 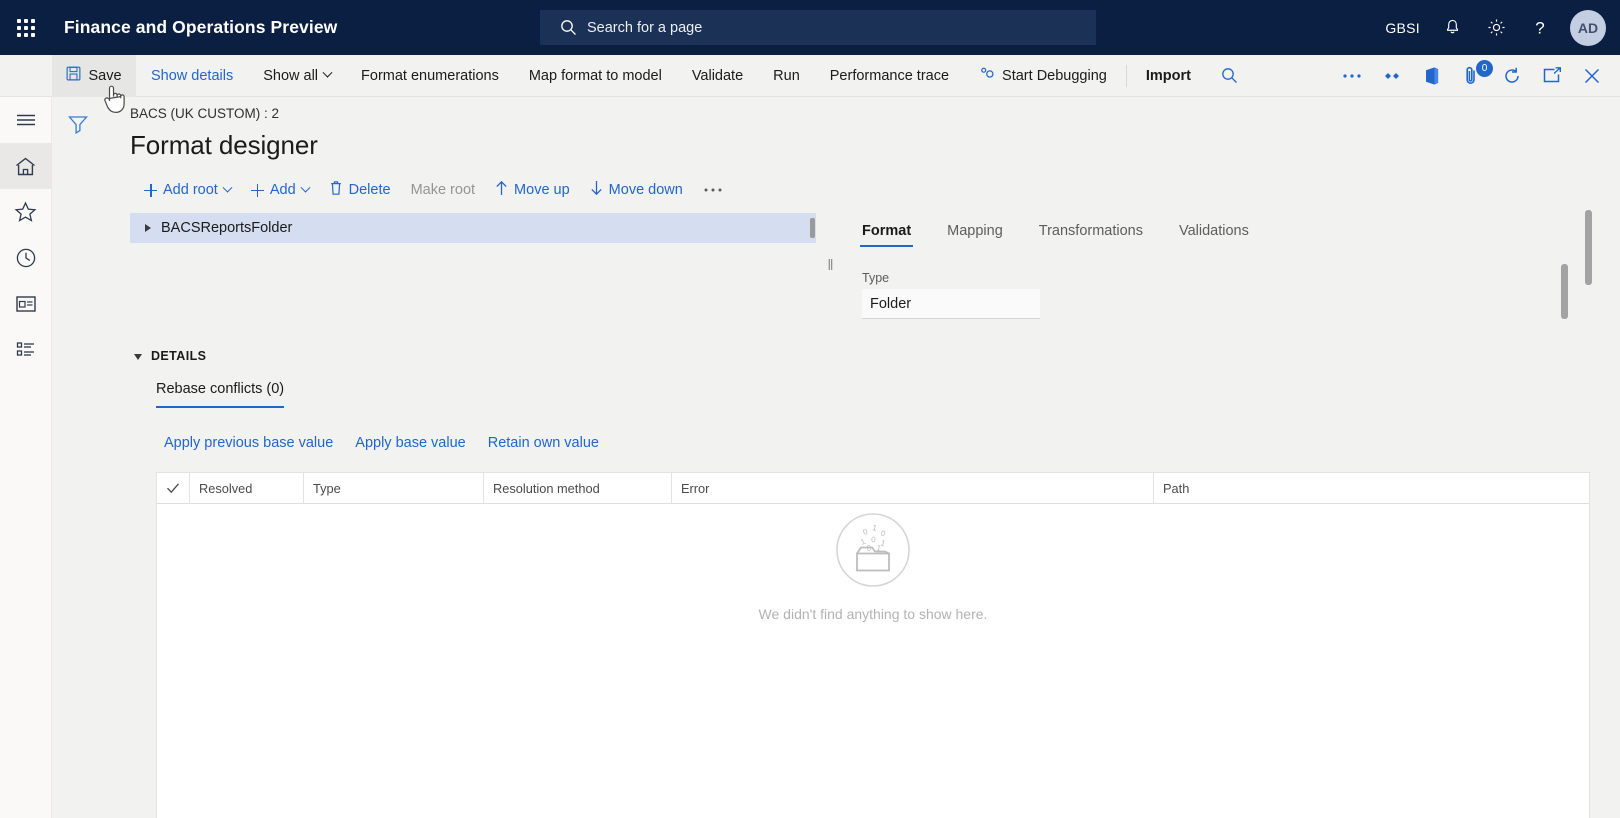 What do you see at coordinates (473, 228) in the screenshot?
I see `tree-node-bacsreportsfolder: BACSReportsFolder` at bounding box center [473, 228].